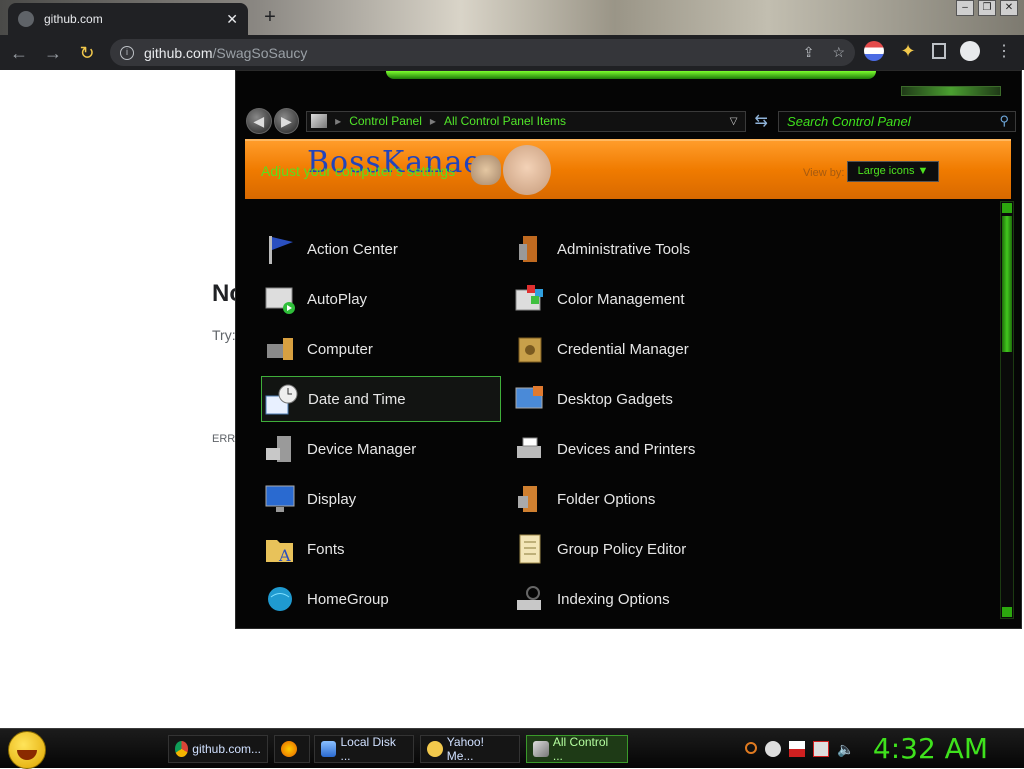 This screenshot has height=769, width=1024. What do you see at coordinates (1007, 284) in the screenshot?
I see `scrollbar-thumb` at bounding box center [1007, 284].